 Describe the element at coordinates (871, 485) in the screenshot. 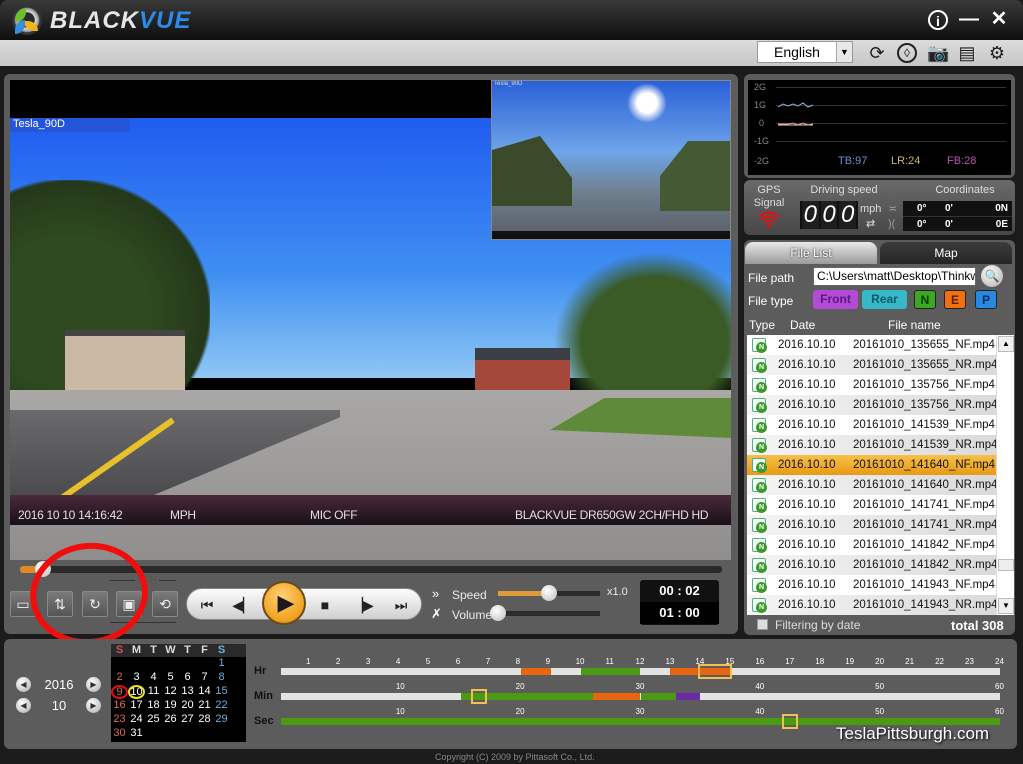

I see `file-row: 2016.10.10 20161010_141640_NR.mp4` at that location.